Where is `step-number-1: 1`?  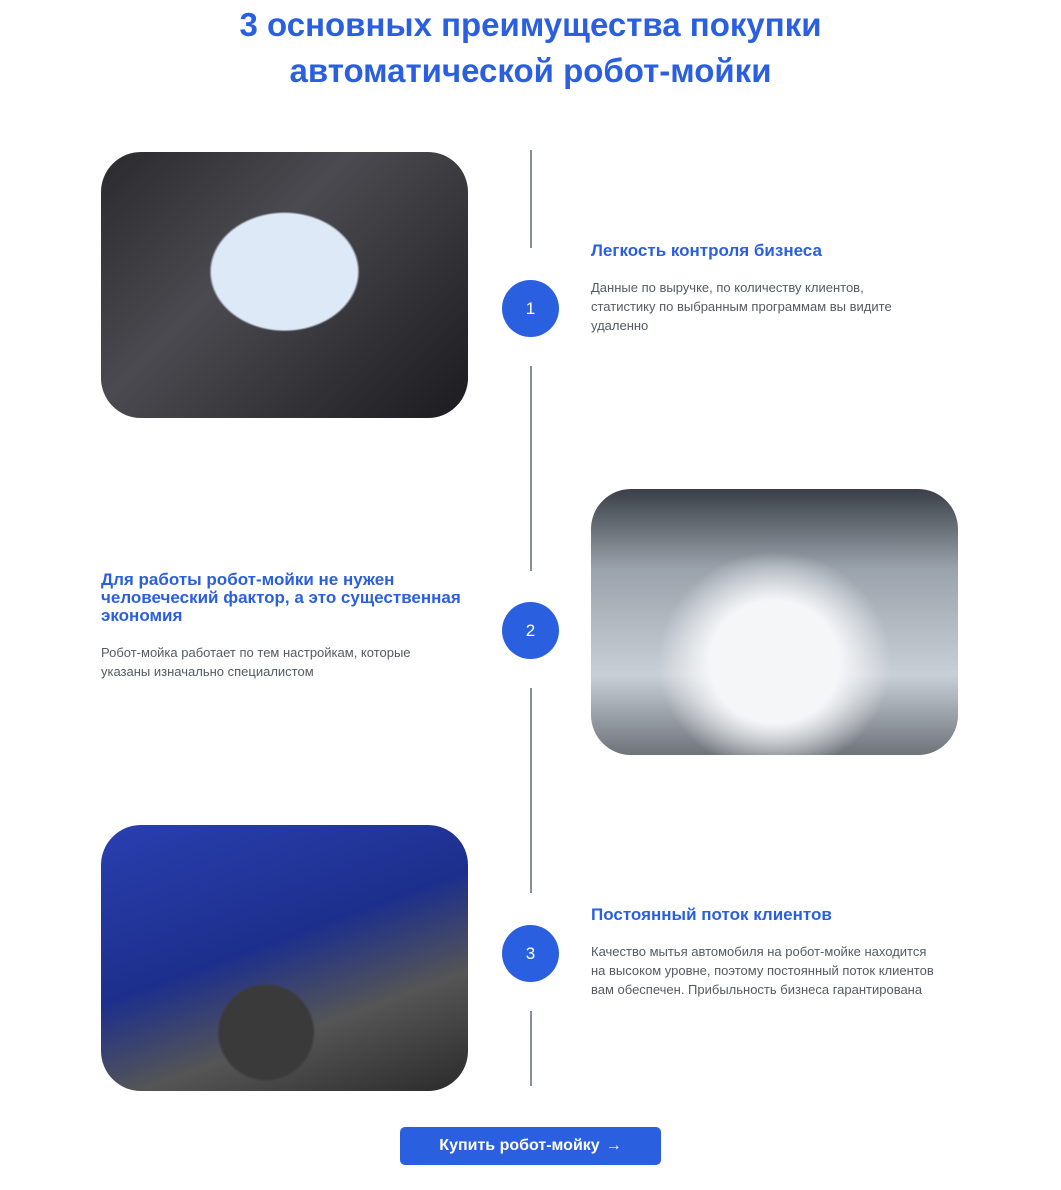
step-number-1: 1 is located at coordinates (530, 308).